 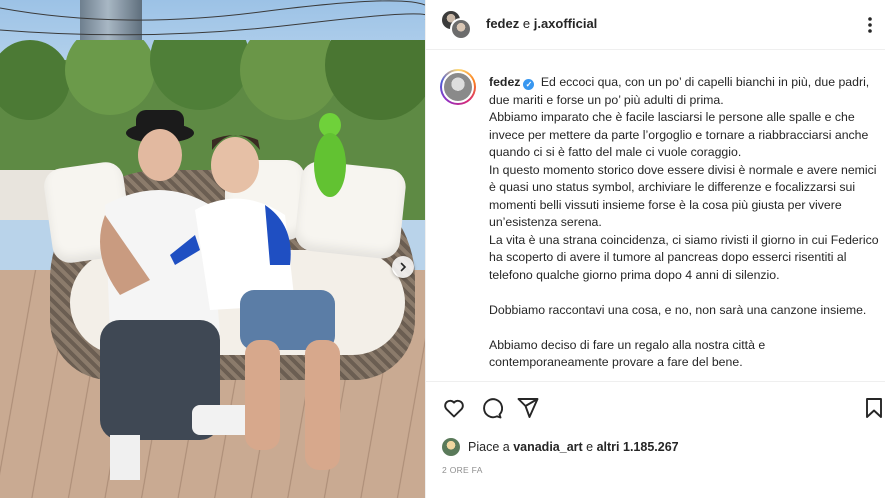 I want to click on likes-summary: Piace a vanadia_art e altri 1.185.267, so click(x=560, y=447).